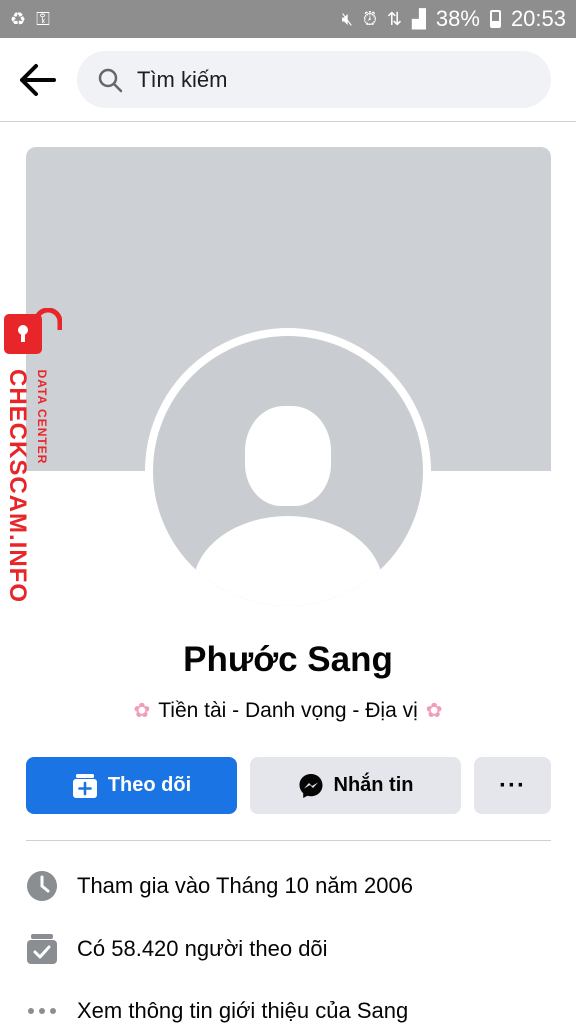 Image resolution: width=576 pixels, height=1031 pixels. What do you see at coordinates (202, 948) in the screenshot?
I see `followers-text: Có 58.420 người theo dõi` at bounding box center [202, 948].